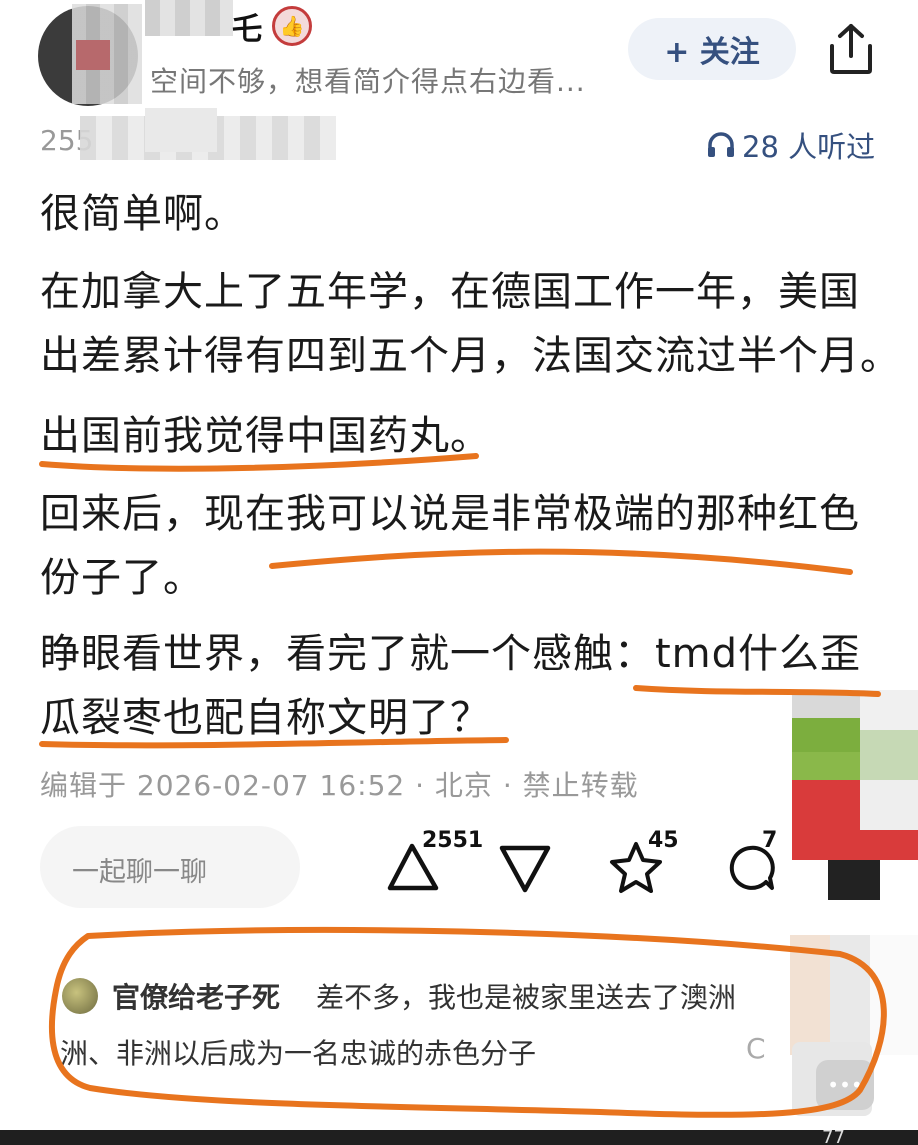 Image resolution: width=918 pixels, height=1145 pixels. Describe the element at coordinates (529, 868) in the screenshot. I see `downvote-icon` at that location.